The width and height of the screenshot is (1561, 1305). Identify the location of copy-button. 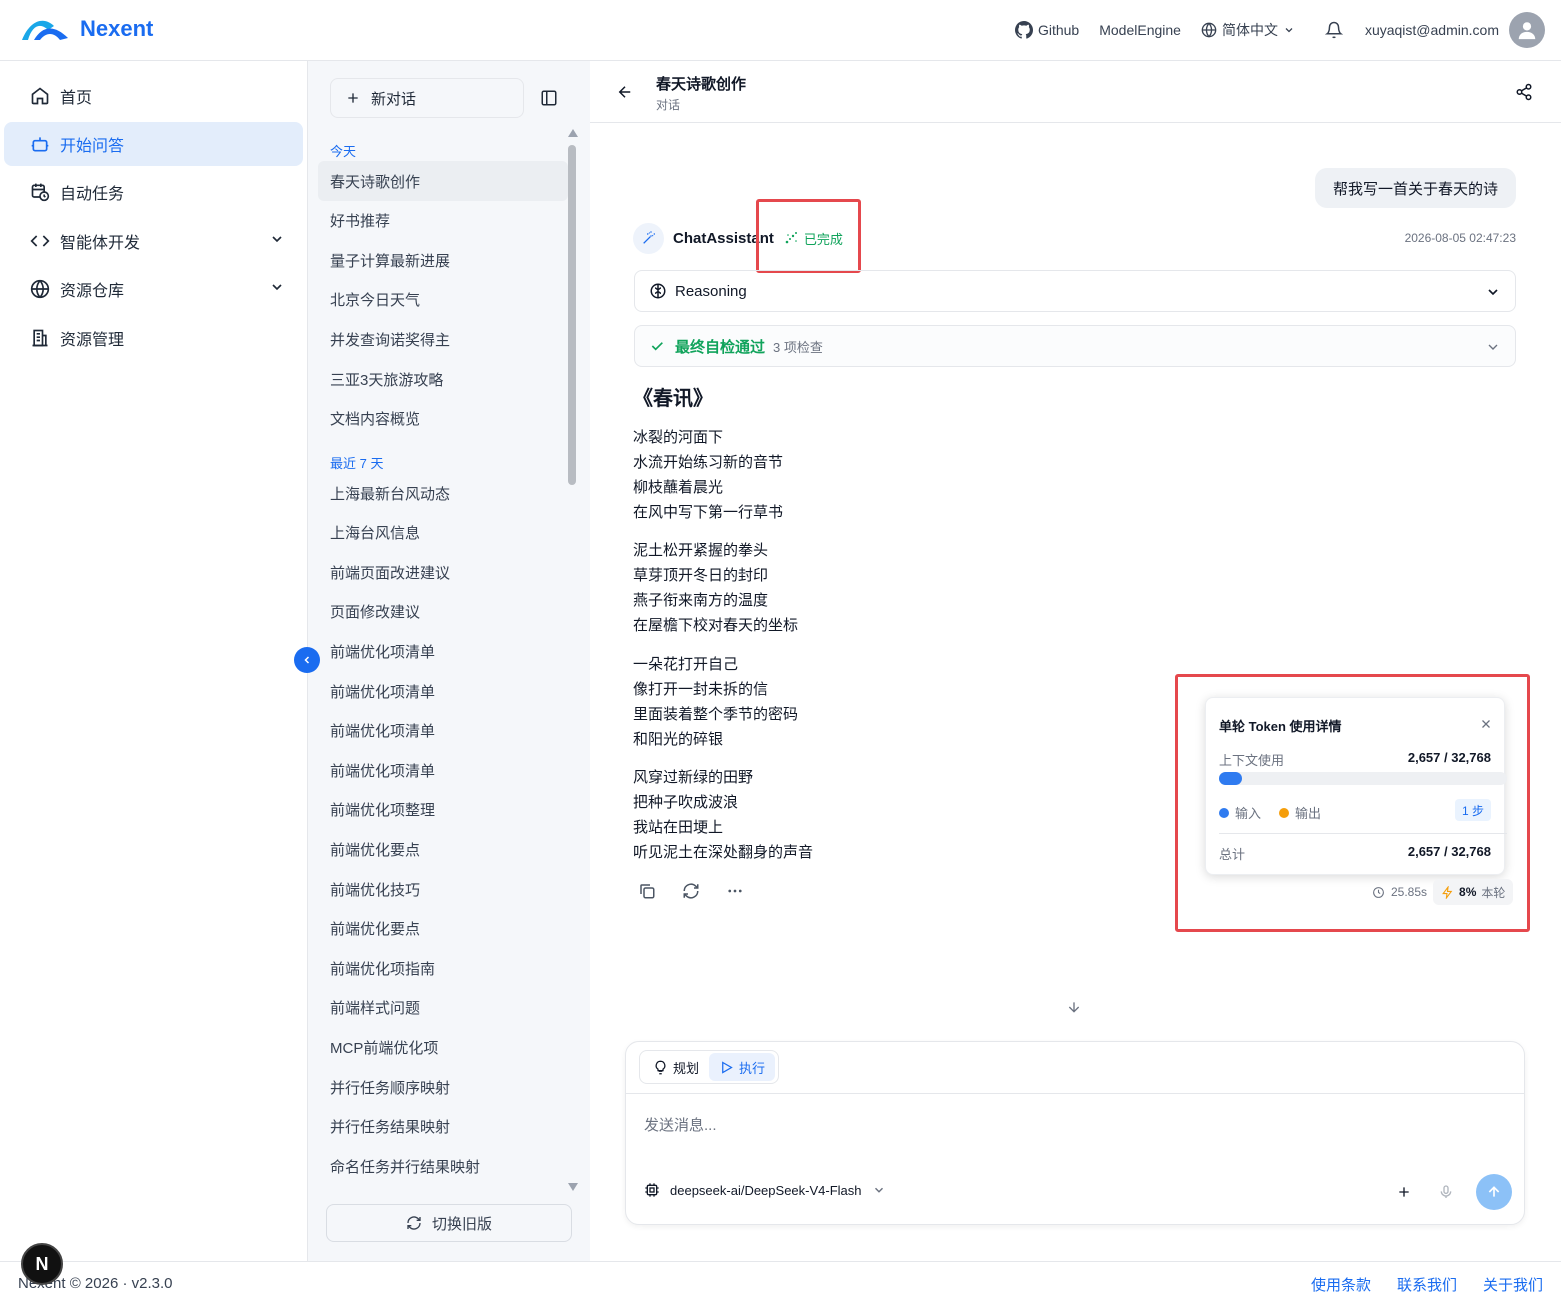
(647, 891).